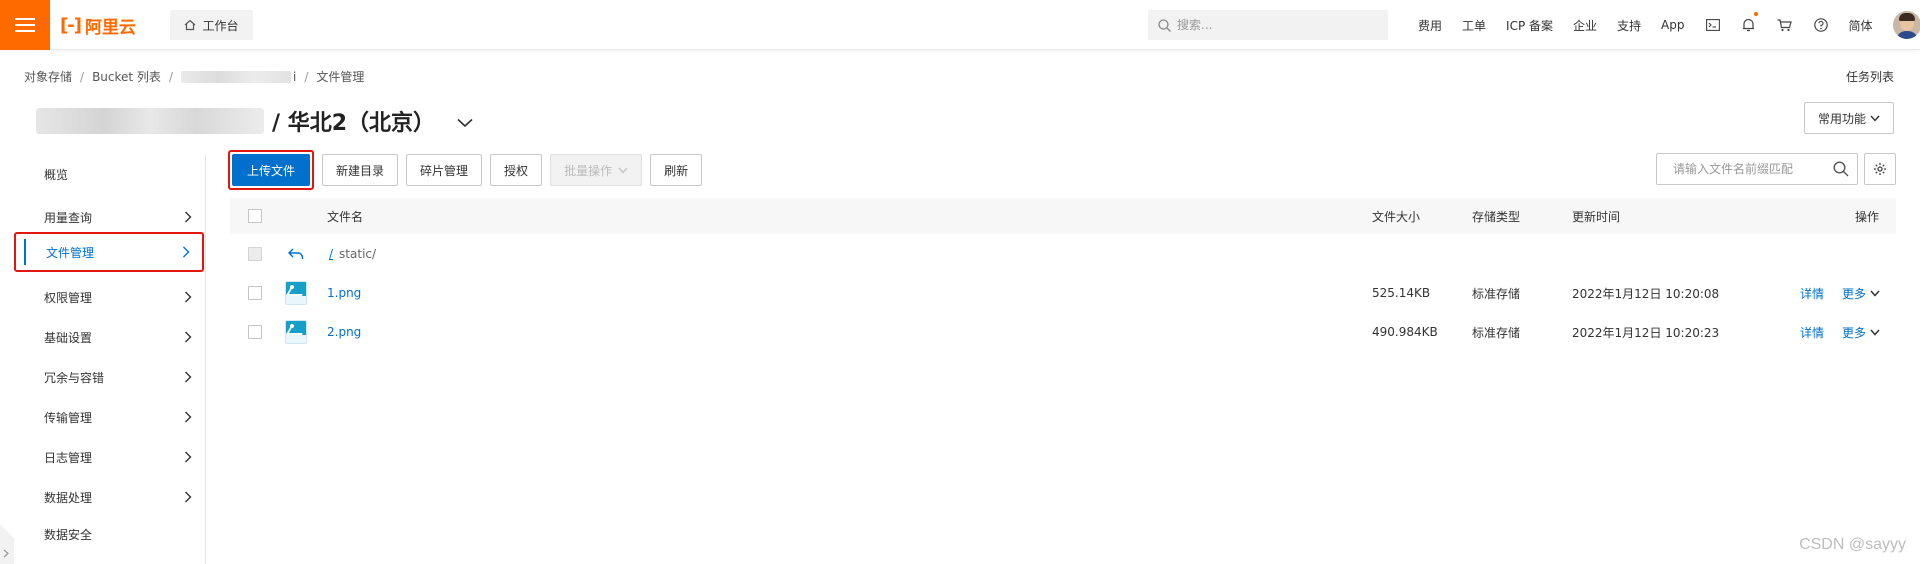 The height and width of the screenshot is (564, 1920). What do you see at coordinates (354, 123) in the screenshot?
I see `region-title: / 华北2（北京）` at bounding box center [354, 123].